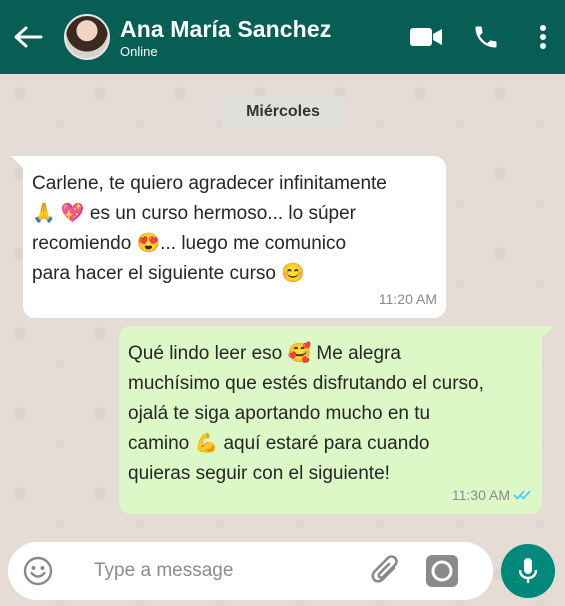 This screenshot has height=606, width=565. I want to click on phone-call-icon, so click(486, 37).